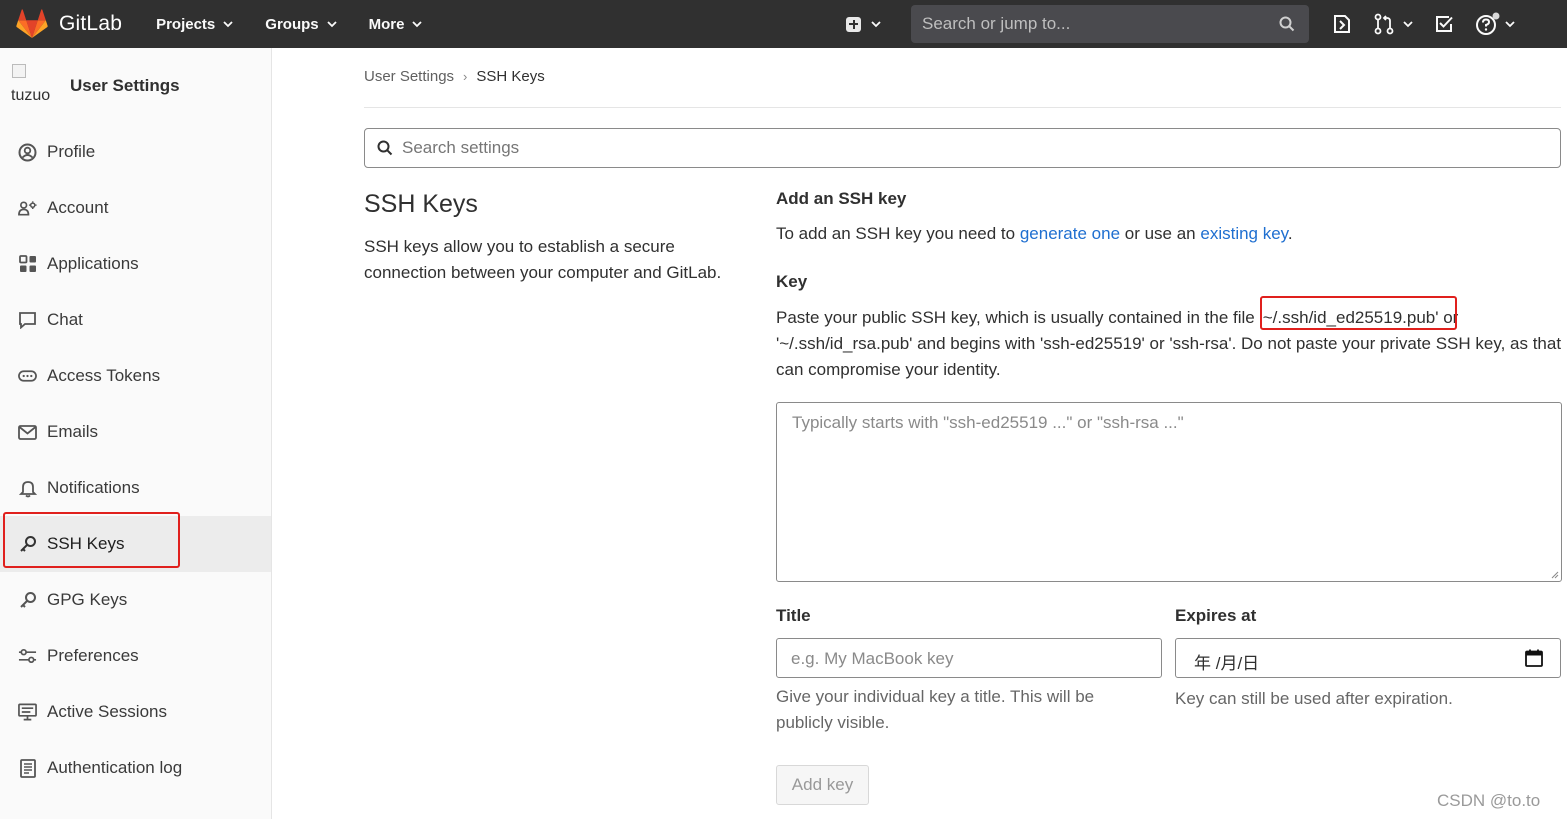 Image resolution: width=1567 pixels, height=819 pixels. I want to click on expires-date-input: 年 /月/日, so click(1368, 658).